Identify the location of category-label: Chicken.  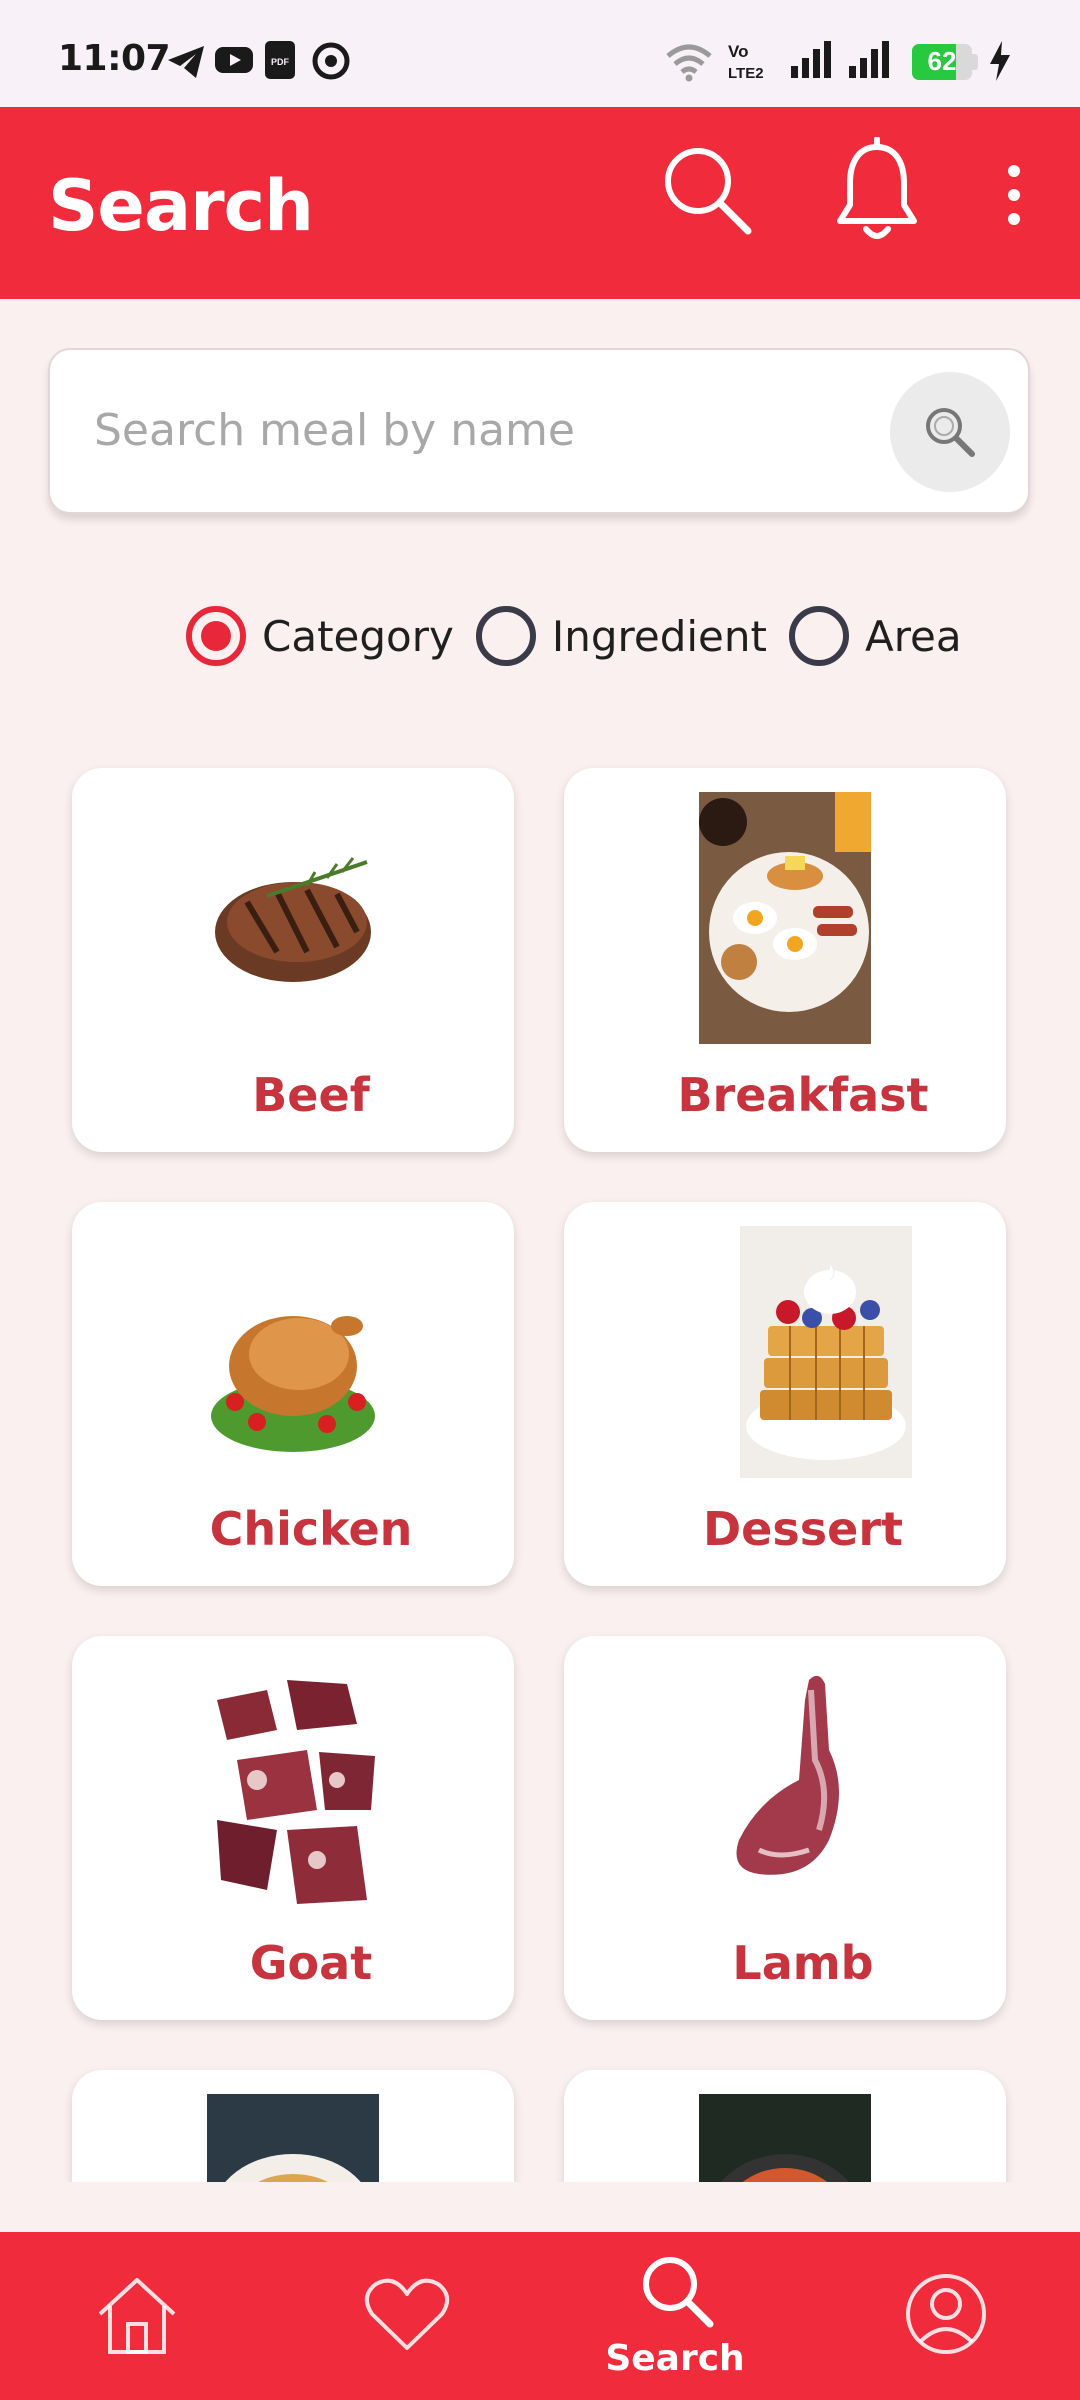
(311, 1529).